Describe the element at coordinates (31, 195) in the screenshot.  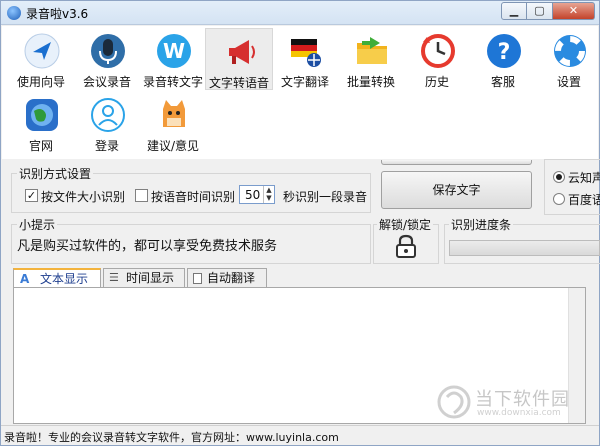
I see `by-size-checkbox: ✓` at that location.